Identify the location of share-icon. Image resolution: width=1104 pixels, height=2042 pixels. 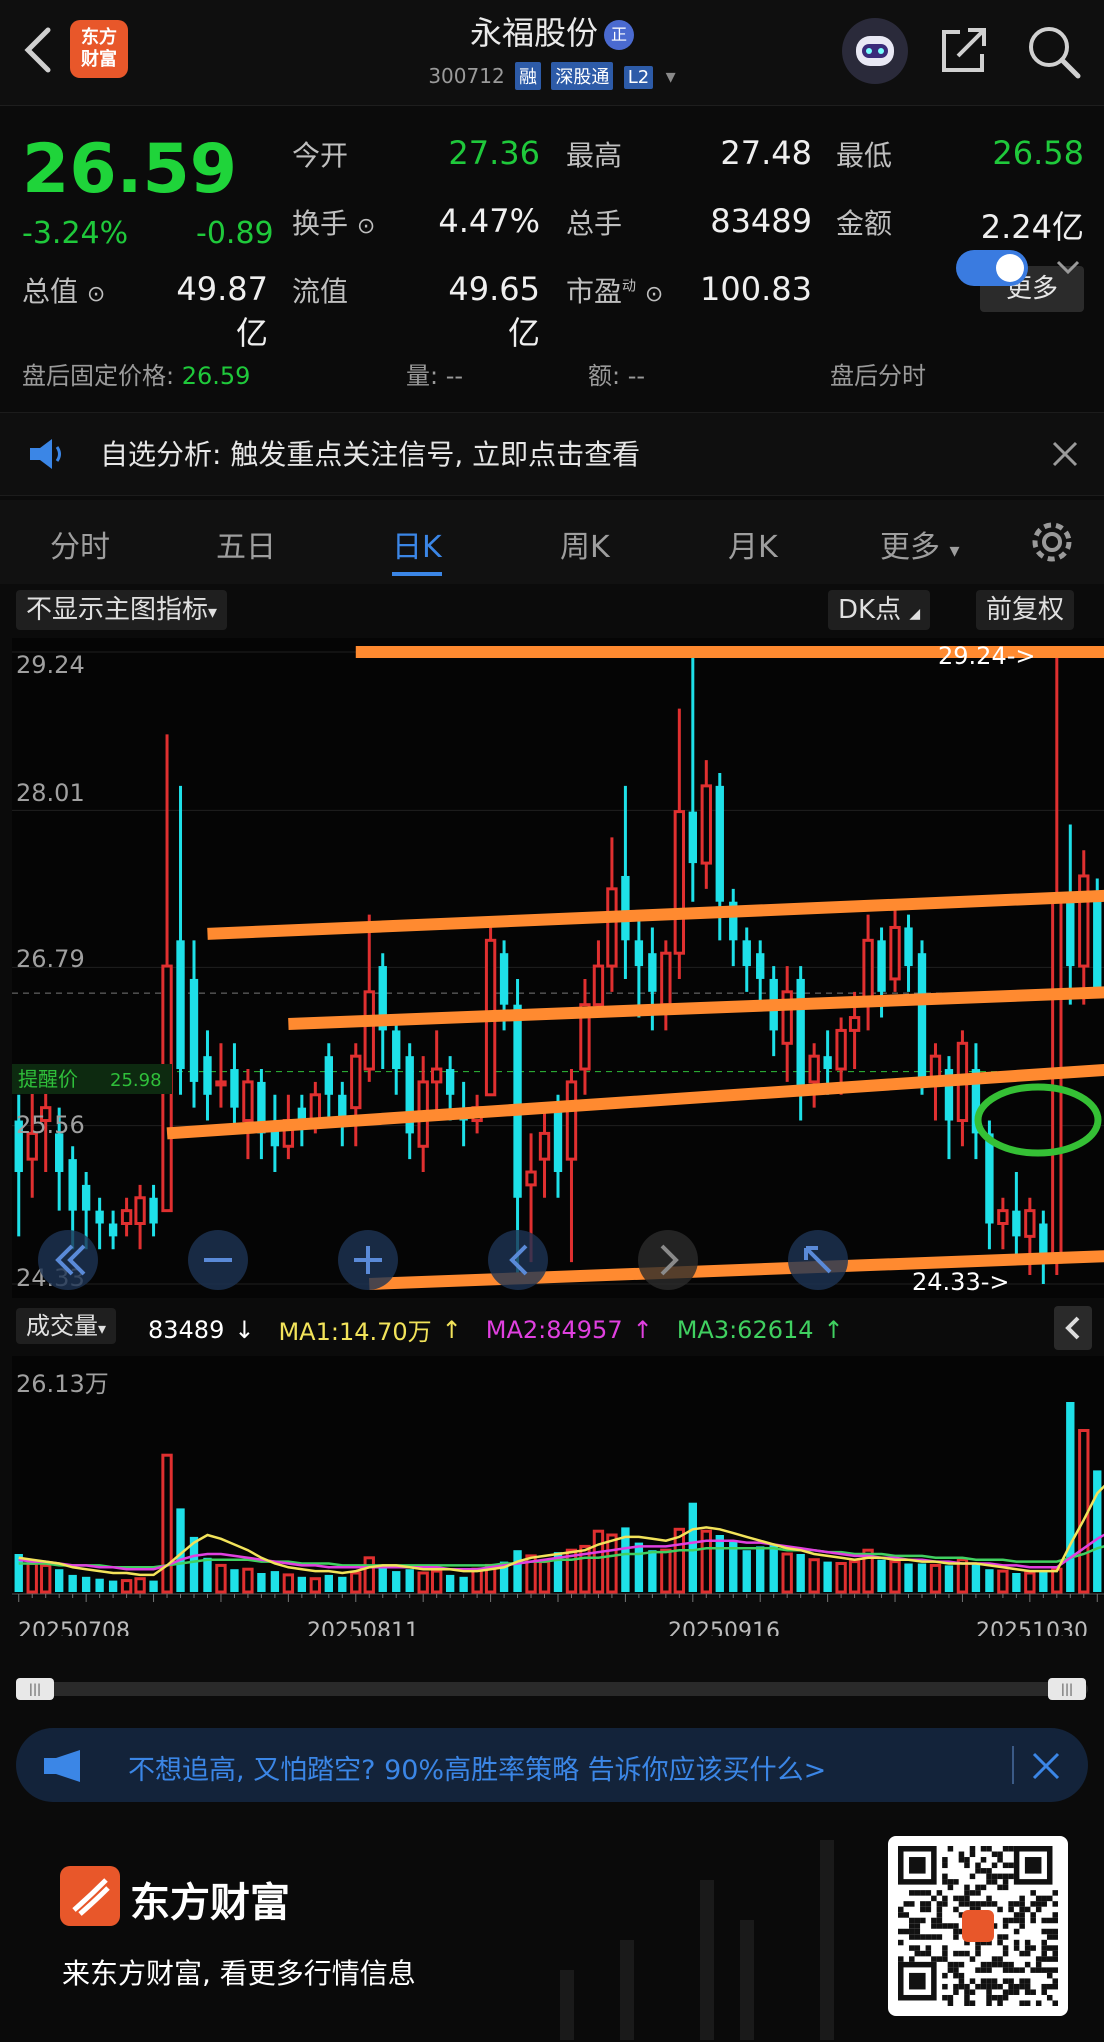
(964, 50).